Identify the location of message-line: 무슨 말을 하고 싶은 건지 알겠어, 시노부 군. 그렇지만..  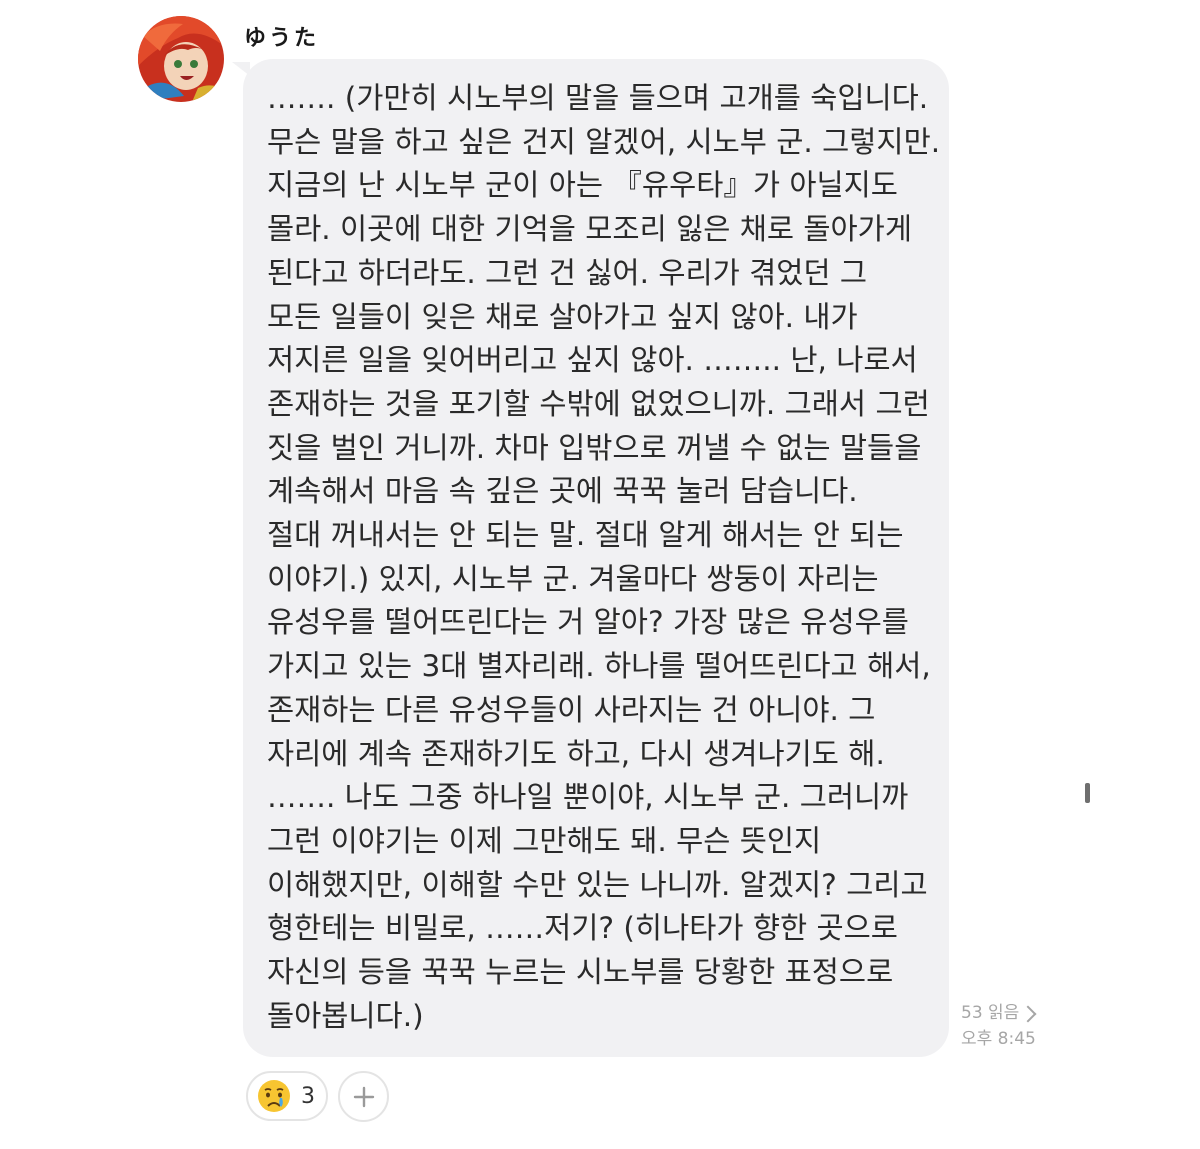
(604, 141).